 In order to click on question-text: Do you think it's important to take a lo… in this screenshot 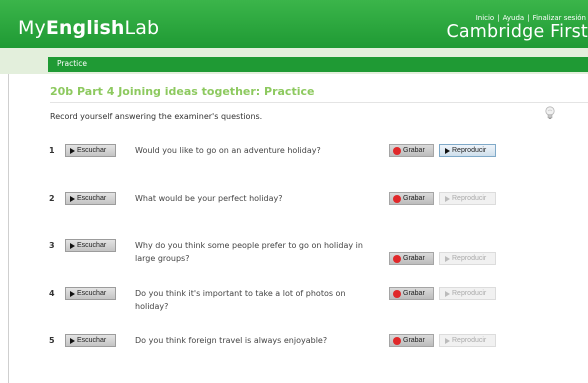, I will do `click(240, 300)`.